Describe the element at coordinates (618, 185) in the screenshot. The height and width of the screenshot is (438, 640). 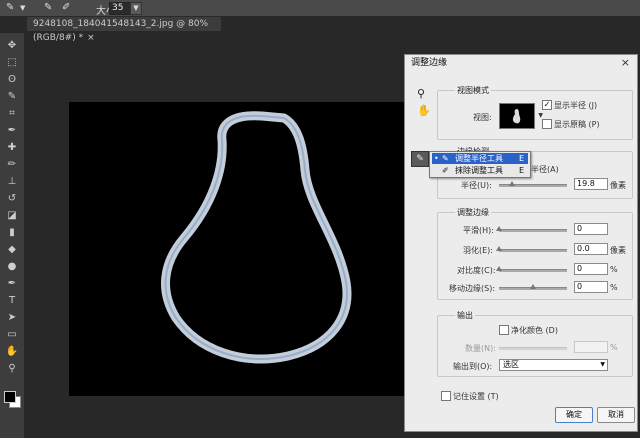
I see `radius-unit: 像素` at that location.